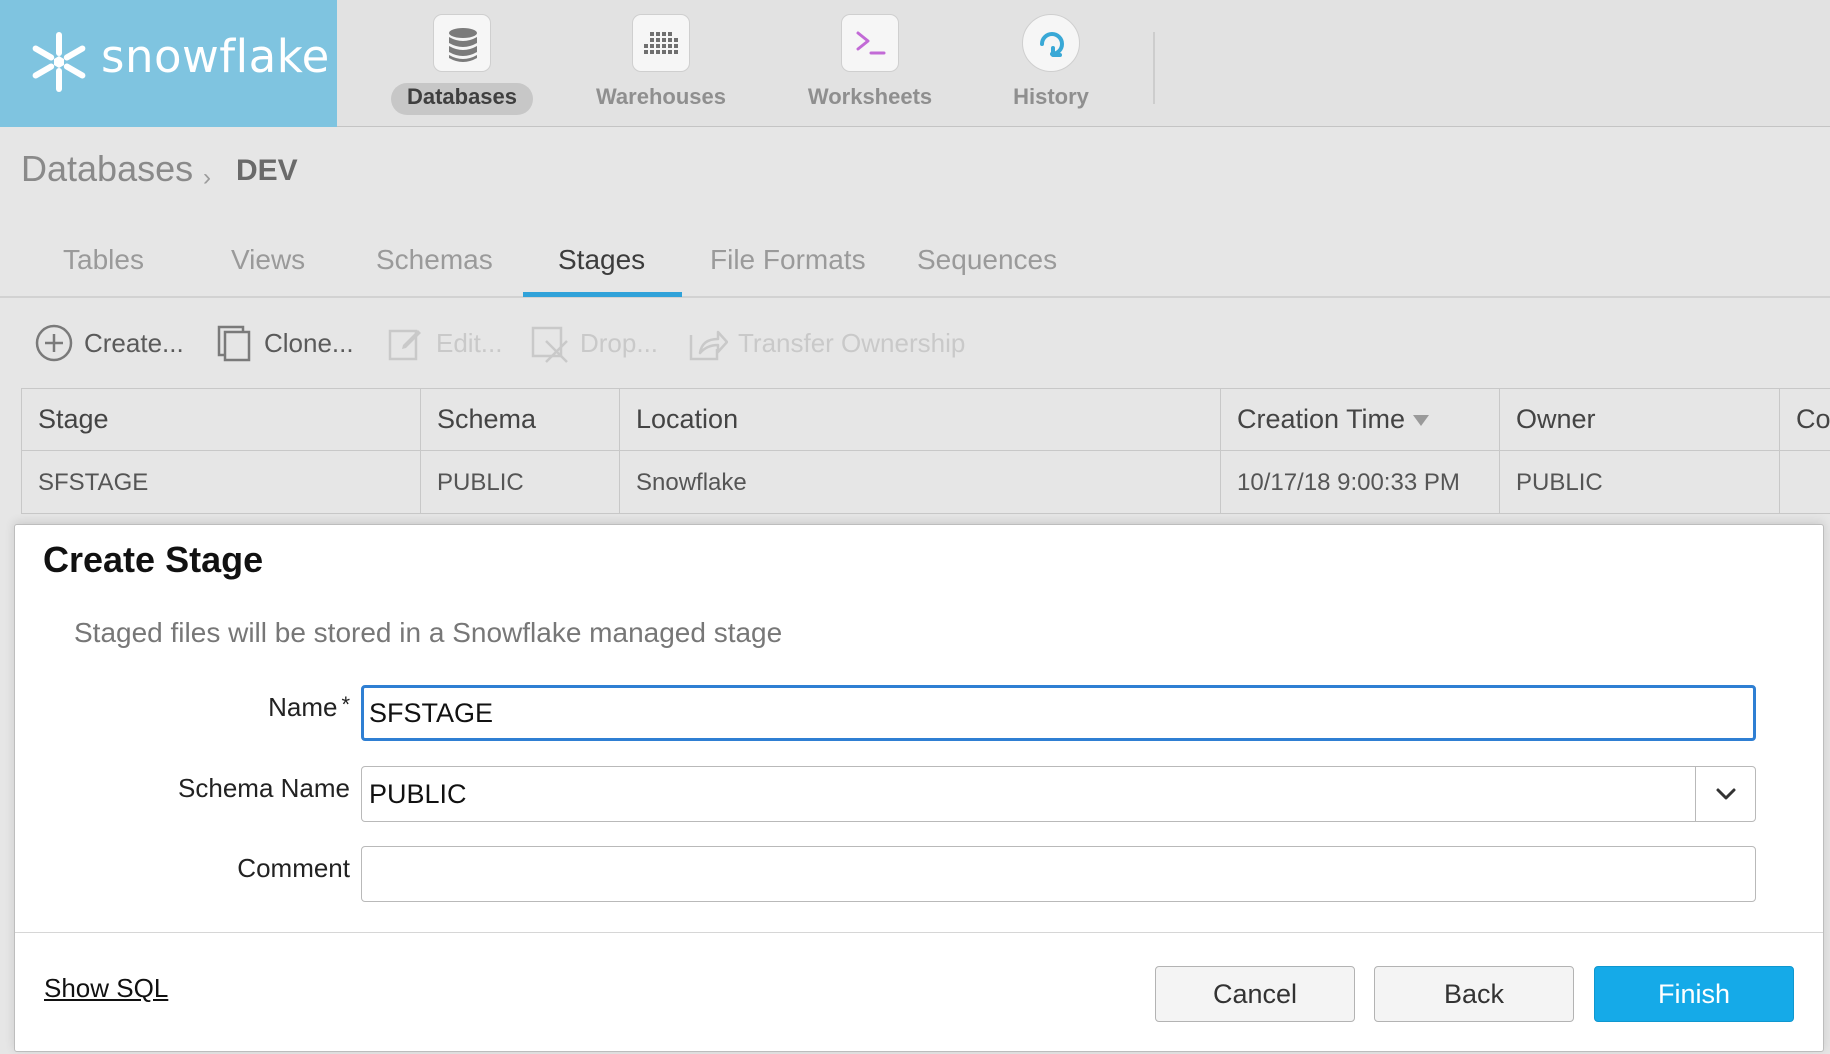 This screenshot has height=1054, width=1830. What do you see at coordinates (59, 62) in the screenshot?
I see `snowflake-logo-icon` at bounding box center [59, 62].